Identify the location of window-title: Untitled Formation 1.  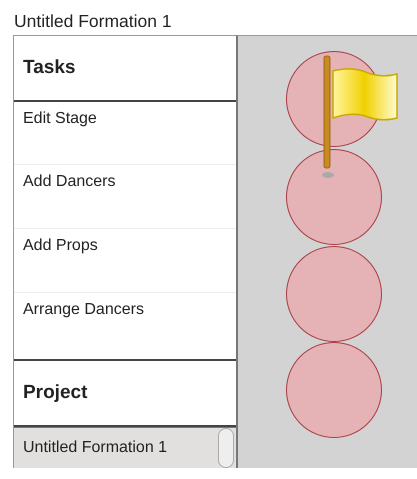
(93, 21).